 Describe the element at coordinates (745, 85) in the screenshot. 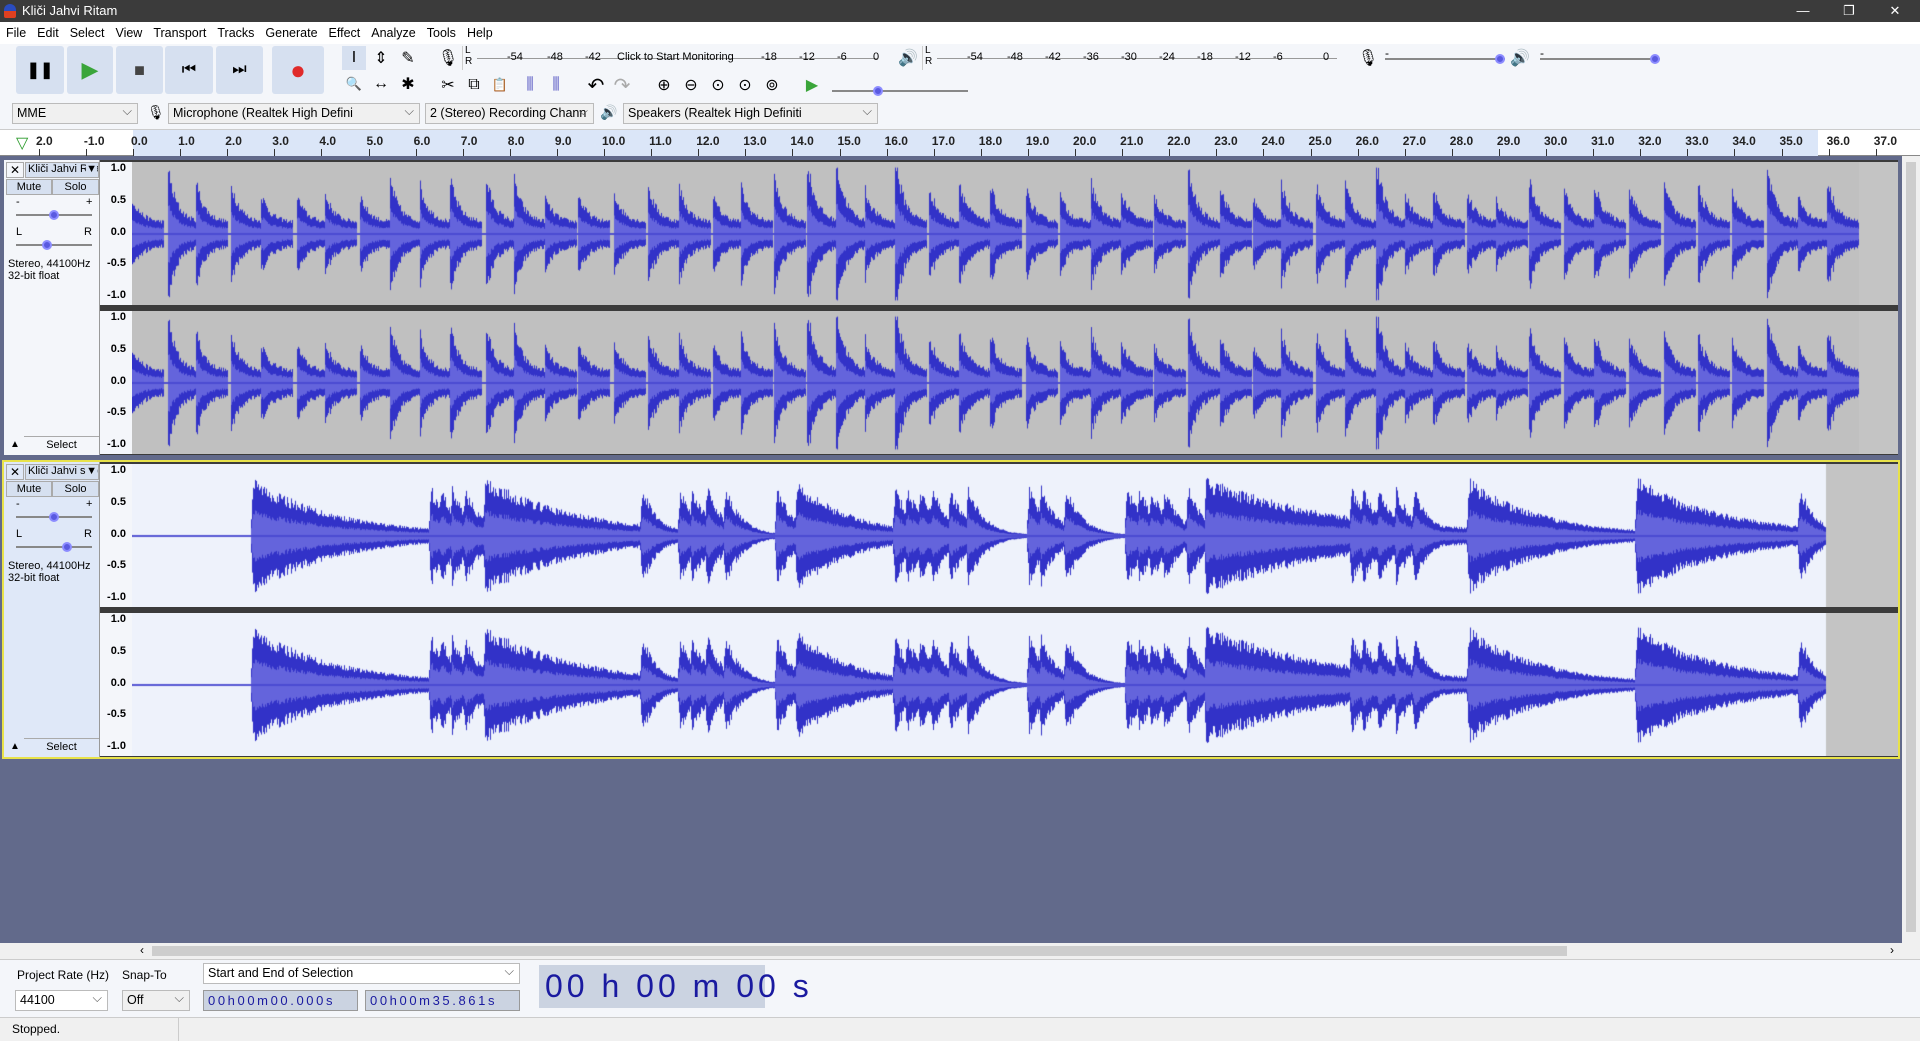

I see `fit-project-button: ⊙` at that location.